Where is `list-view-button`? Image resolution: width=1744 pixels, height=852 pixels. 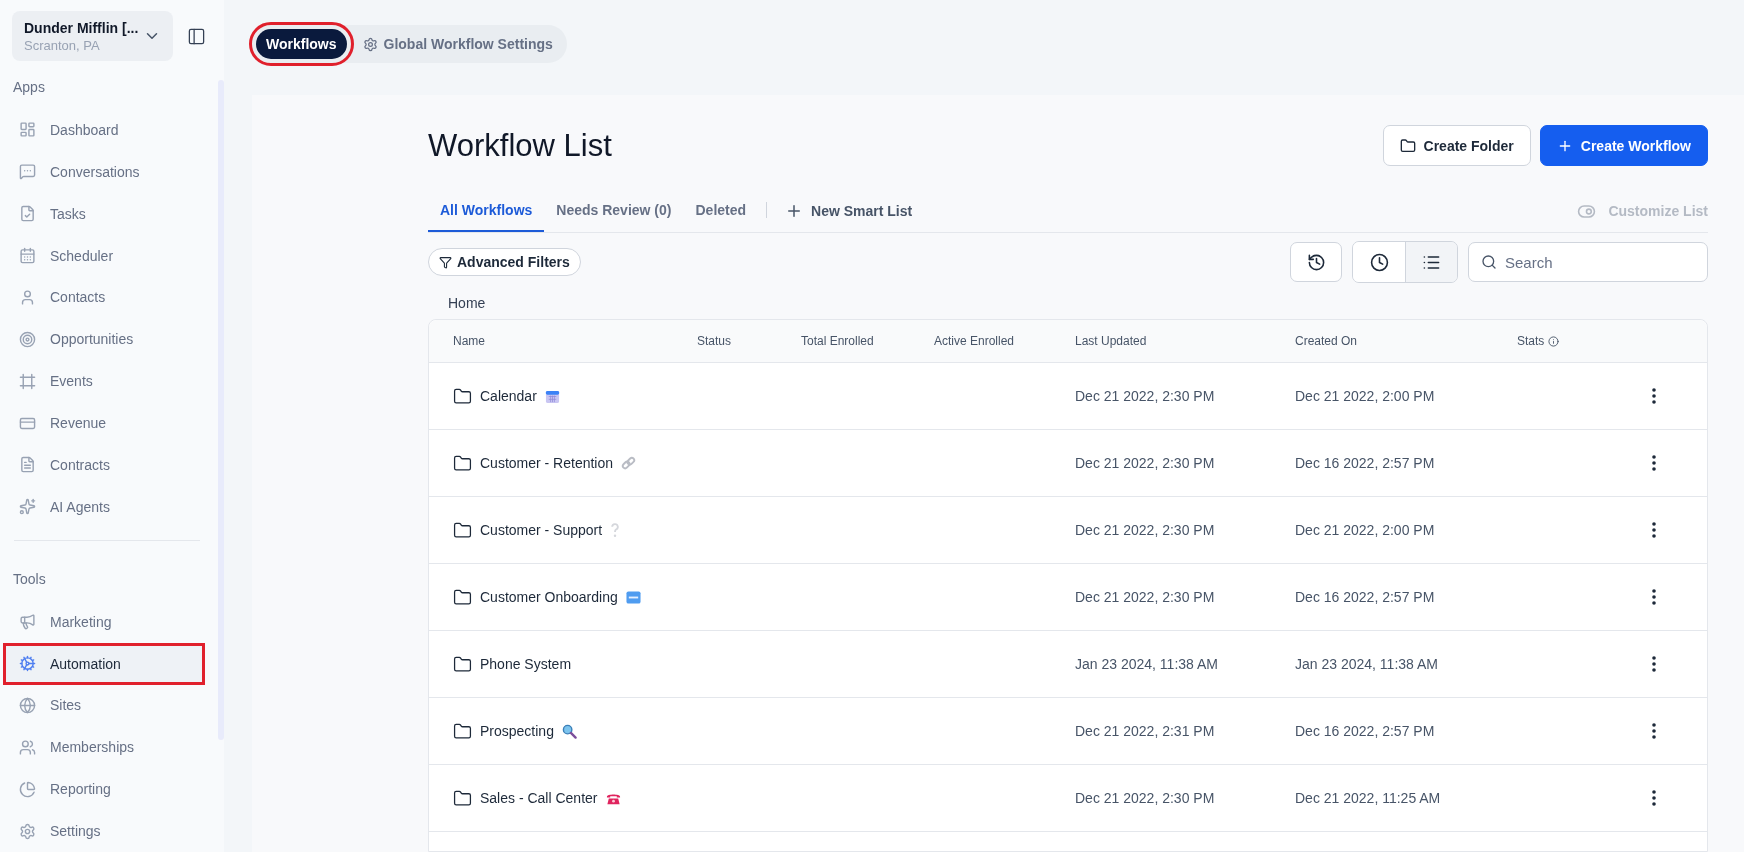
list-view-button is located at coordinates (1431, 262).